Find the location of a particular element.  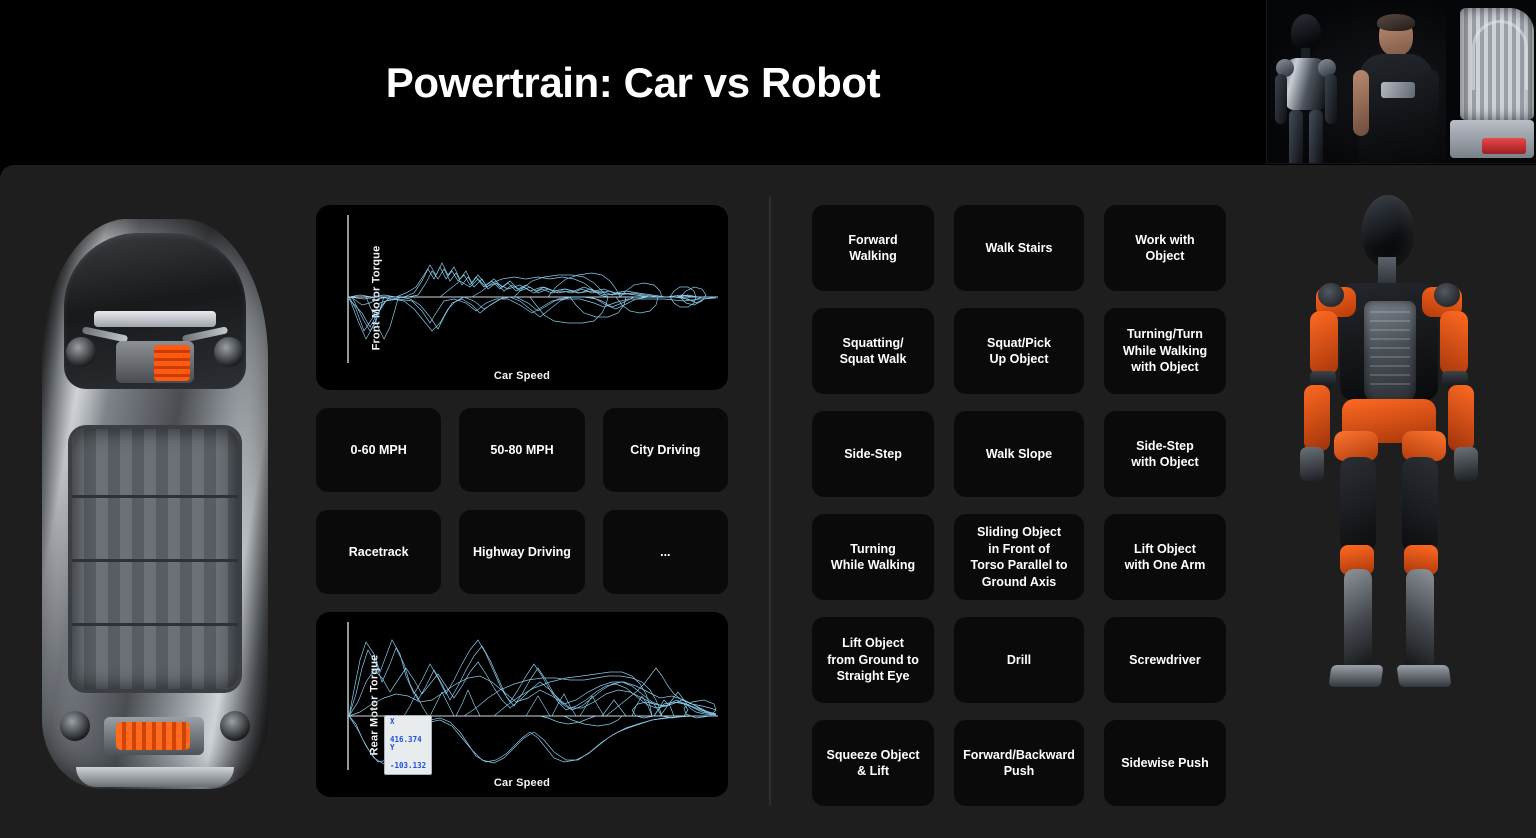

rear-motor-highlight is located at coordinates (153, 736).